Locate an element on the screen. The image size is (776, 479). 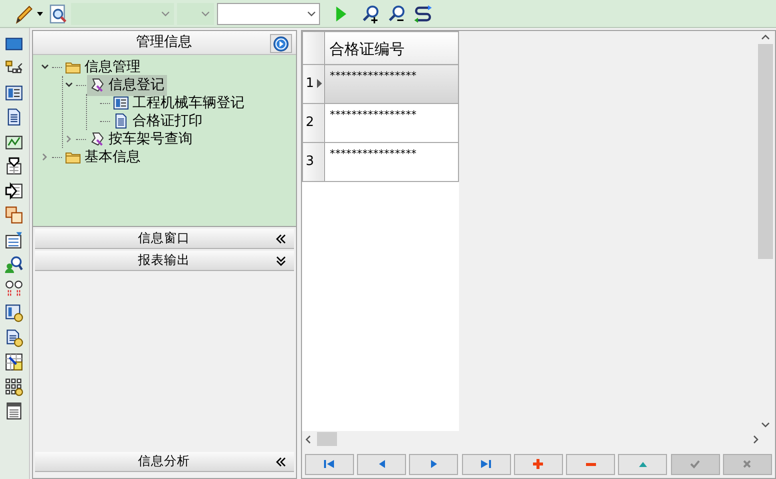
grid-settings-icon is located at coordinates (14, 387).